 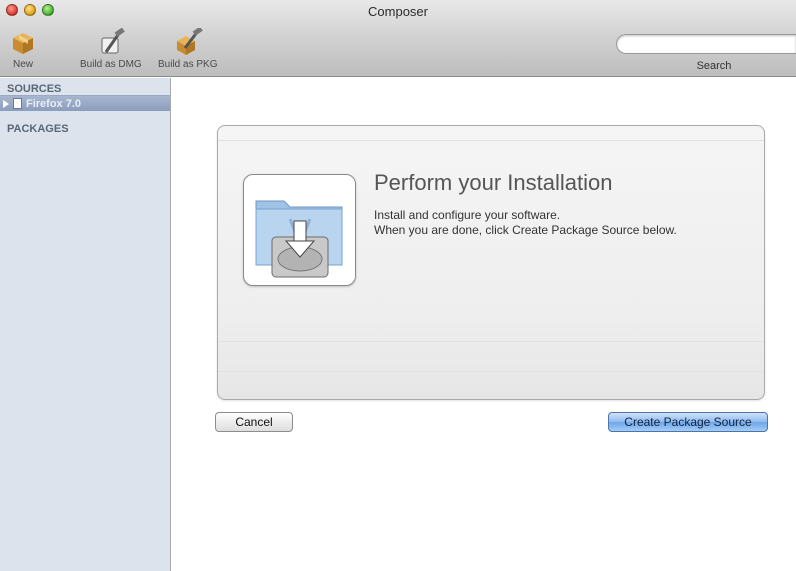 What do you see at coordinates (6, 103) in the screenshot?
I see `disclosure-triangle-icon` at bounding box center [6, 103].